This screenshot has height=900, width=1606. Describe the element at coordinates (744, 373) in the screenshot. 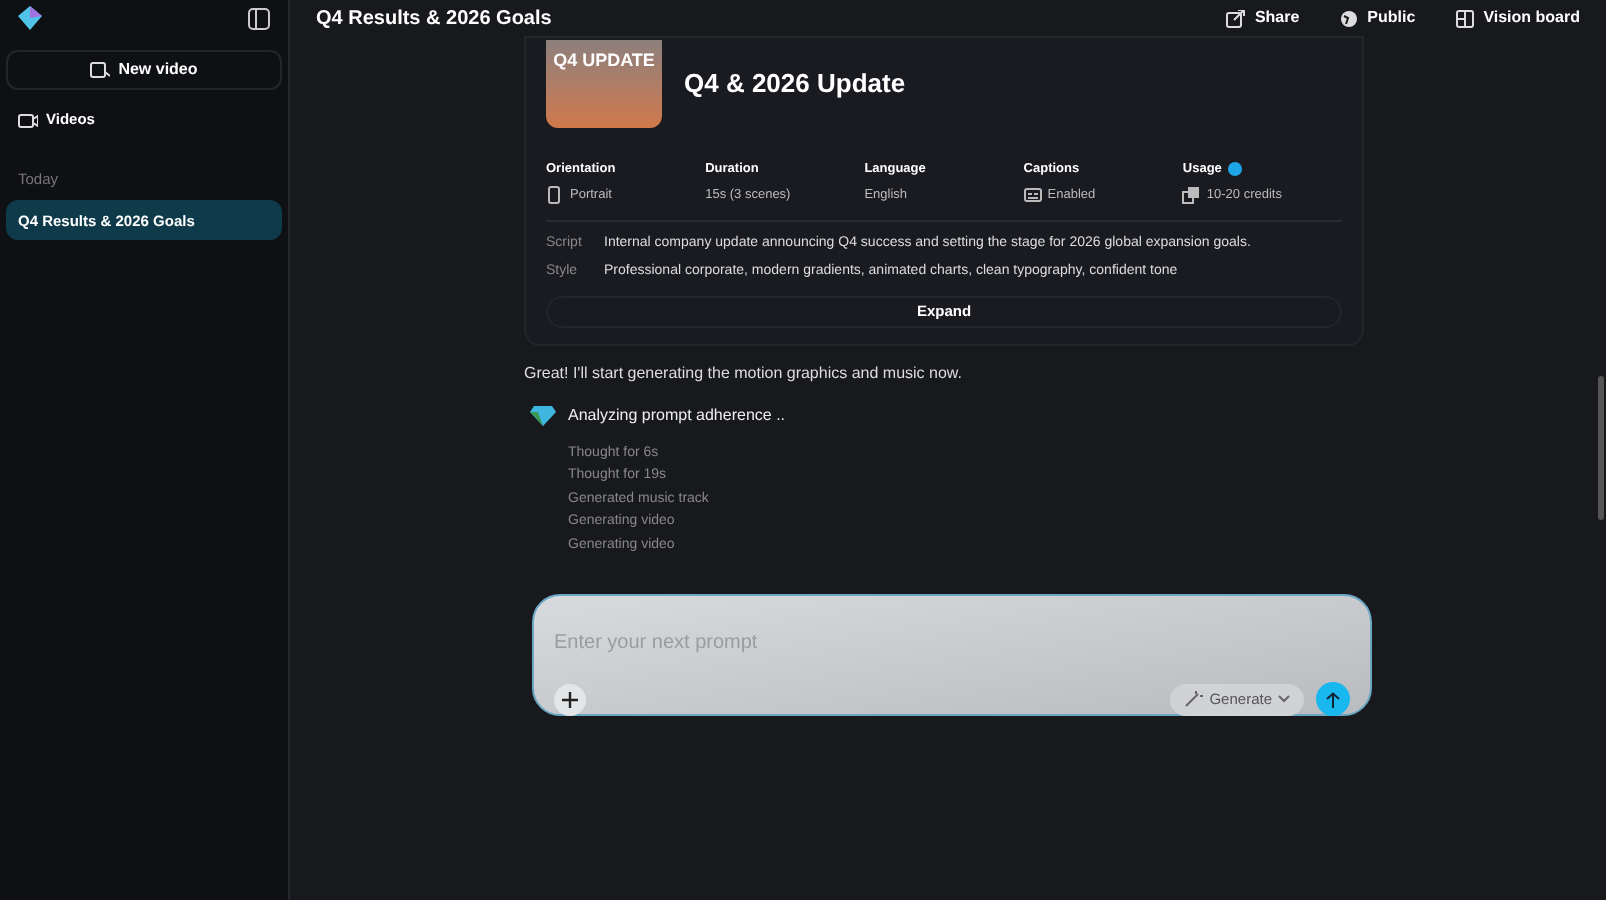

I see `assistant-message: Great! I'll start generating the motion graphics and music now.` at that location.